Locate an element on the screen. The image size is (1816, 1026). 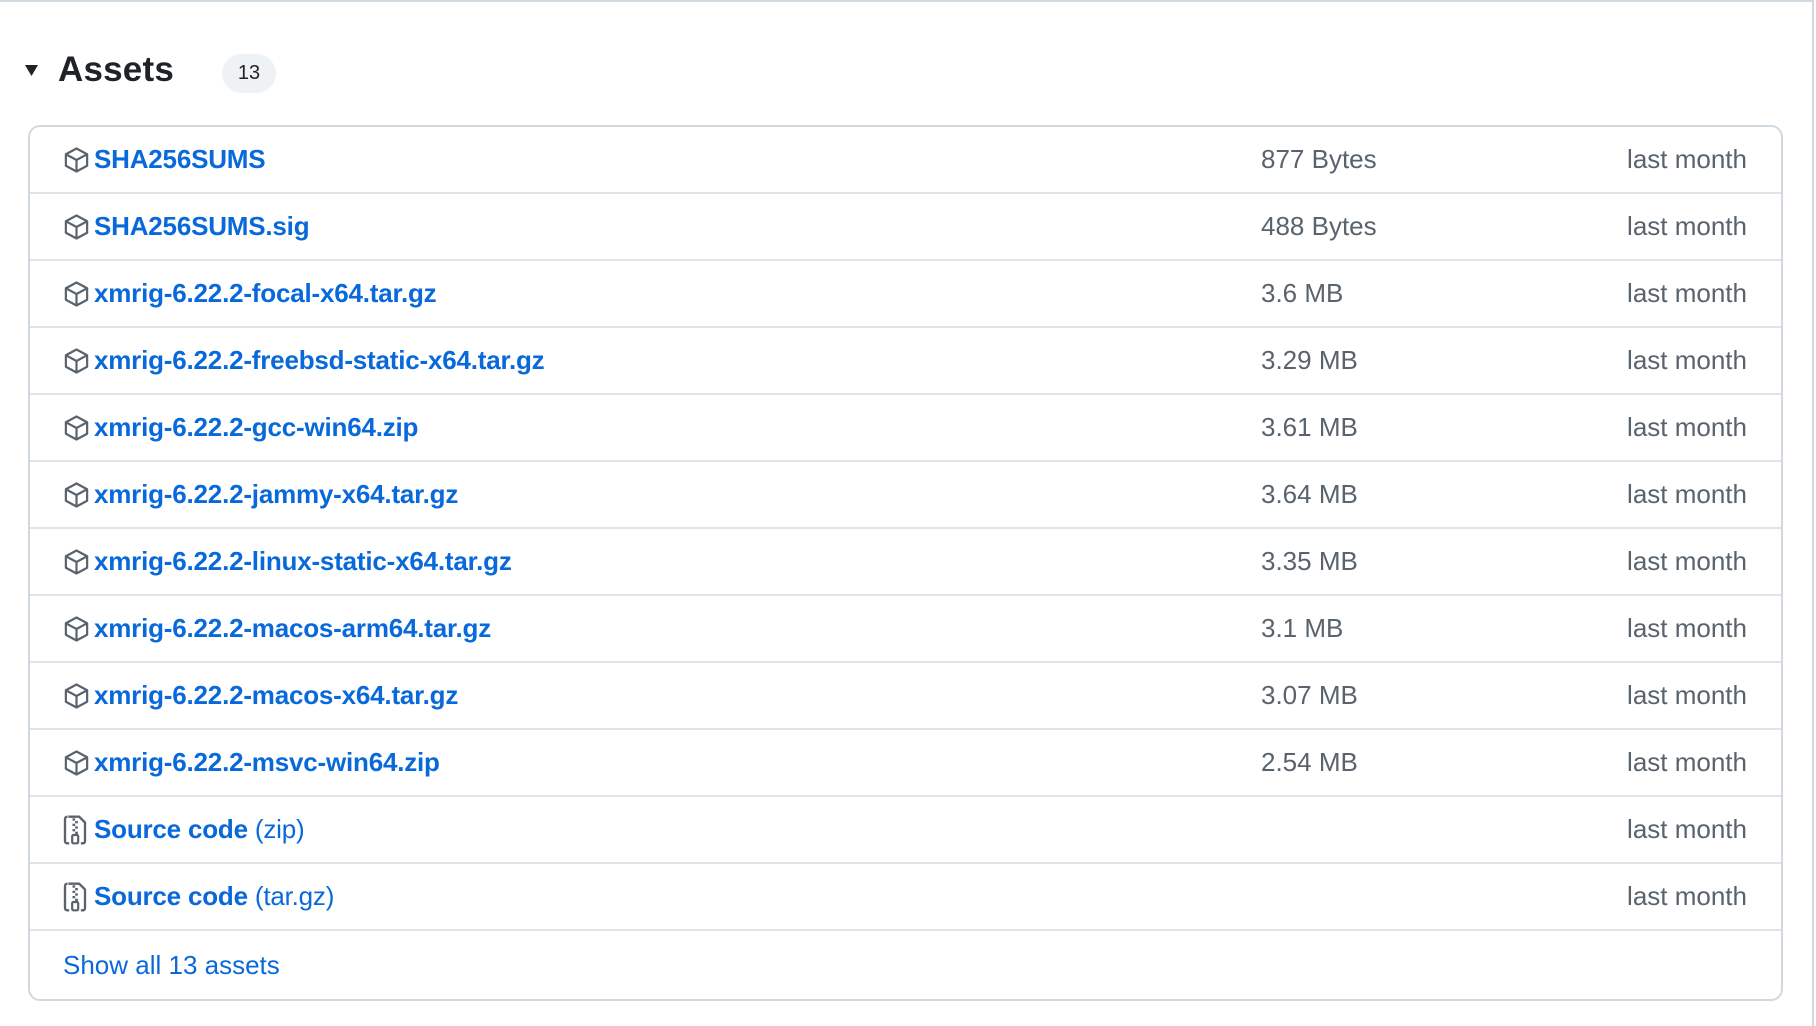
asset-name-cell: xmrig-6.22.2-gcc-win64.zip is located at coordinates (905, 427).